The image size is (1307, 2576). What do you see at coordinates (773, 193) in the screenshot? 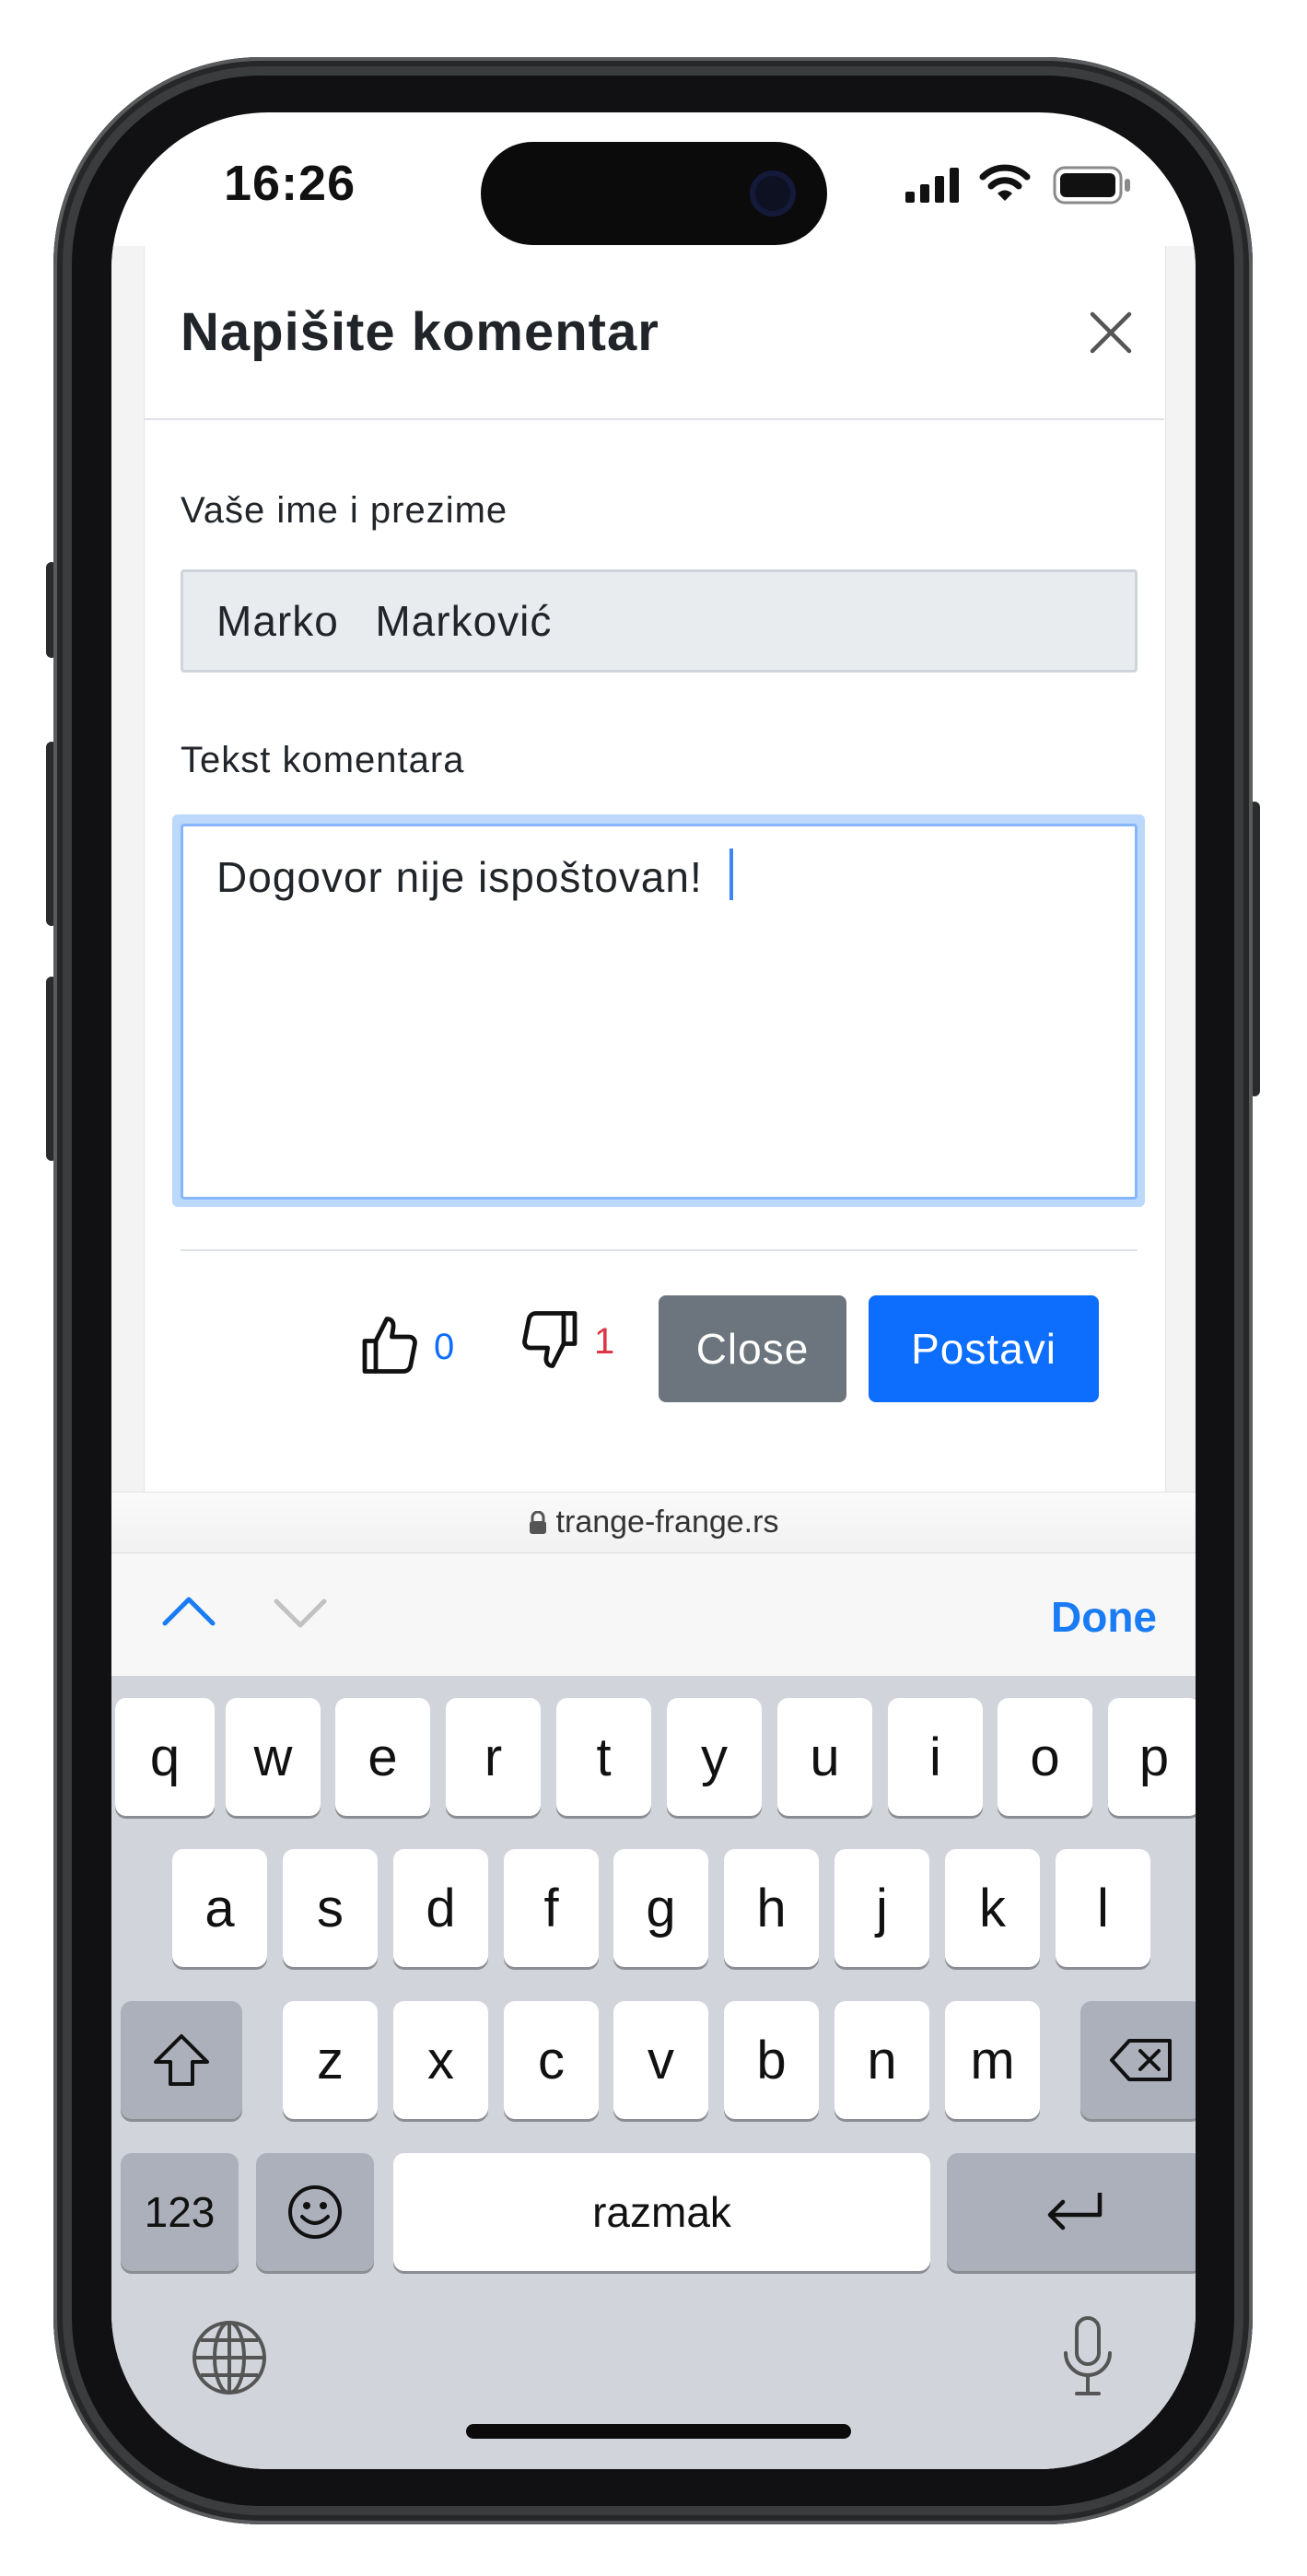
I see `front-camera` at bounding box center [773, 193].